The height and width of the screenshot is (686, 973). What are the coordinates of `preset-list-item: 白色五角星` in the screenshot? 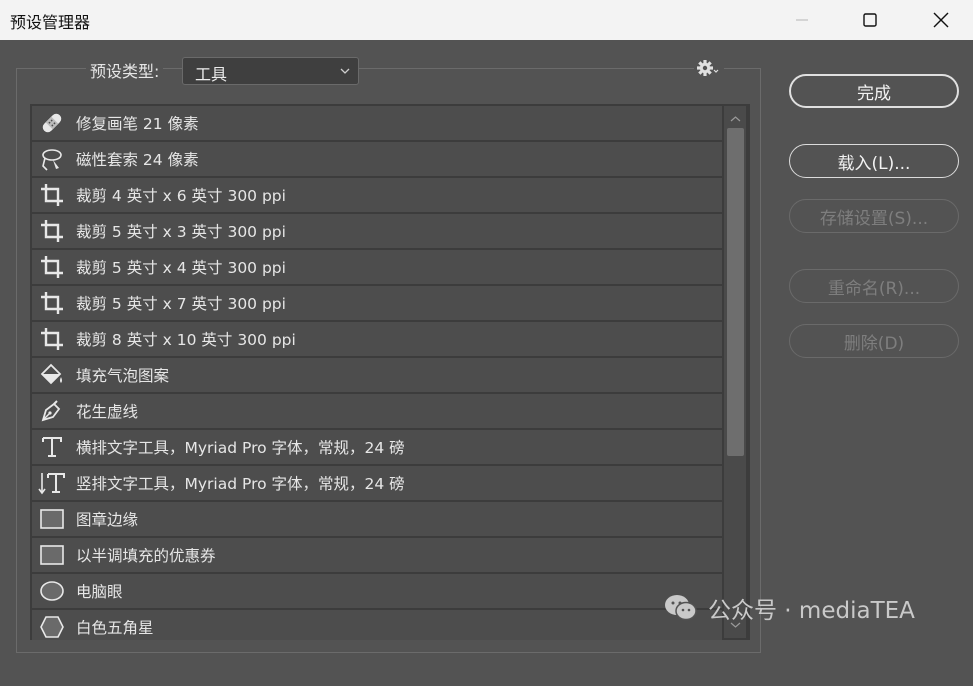 It's located at (377, 625).